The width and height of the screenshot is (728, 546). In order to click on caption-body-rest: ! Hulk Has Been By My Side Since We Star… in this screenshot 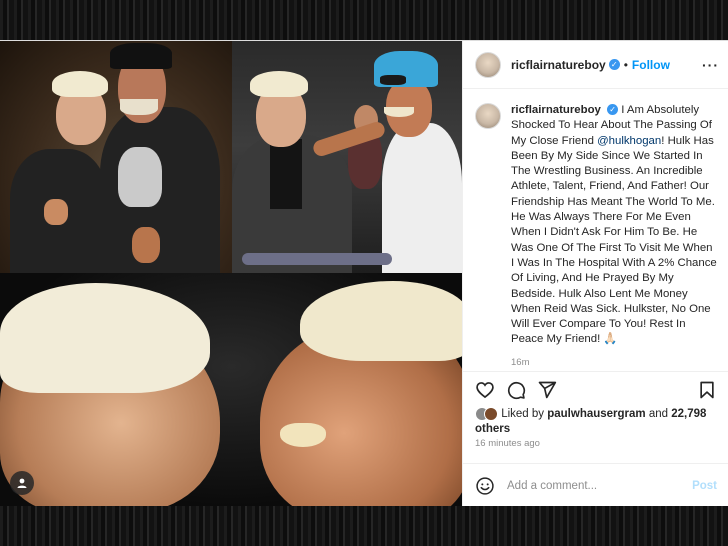, I will do `click(614, 240)`.